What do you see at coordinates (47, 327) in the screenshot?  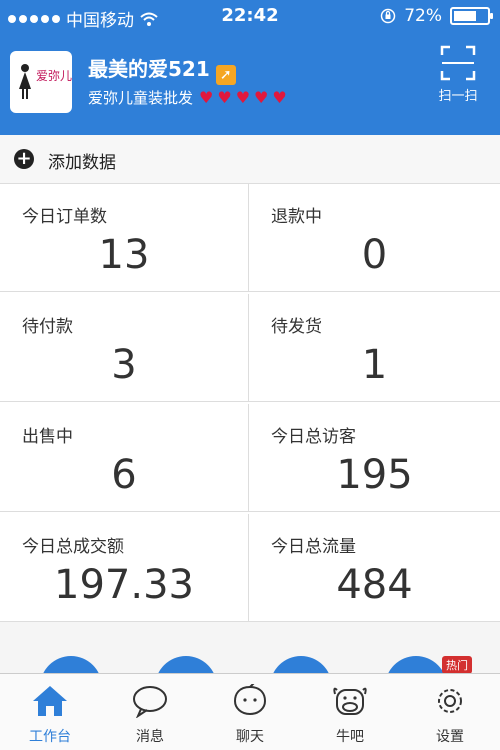 I see `stat-label: 待付款` at bounding box center [47, 327].